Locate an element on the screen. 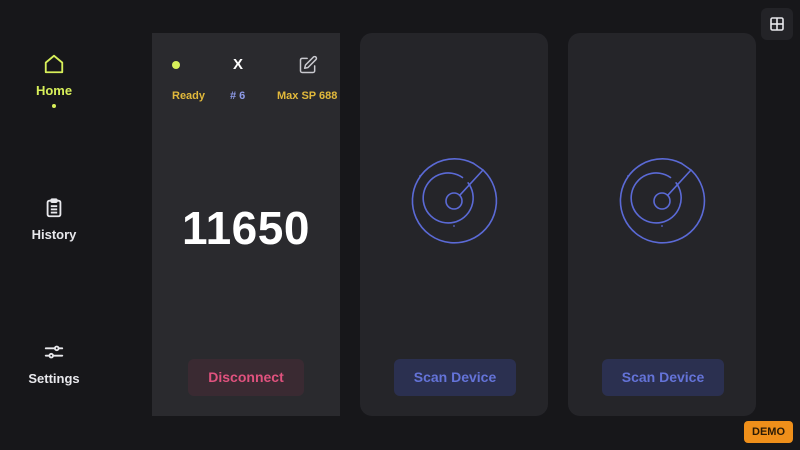 The width and height of the screenshot is (800, 450). sliders-icon is located at coordinates (54, 352).